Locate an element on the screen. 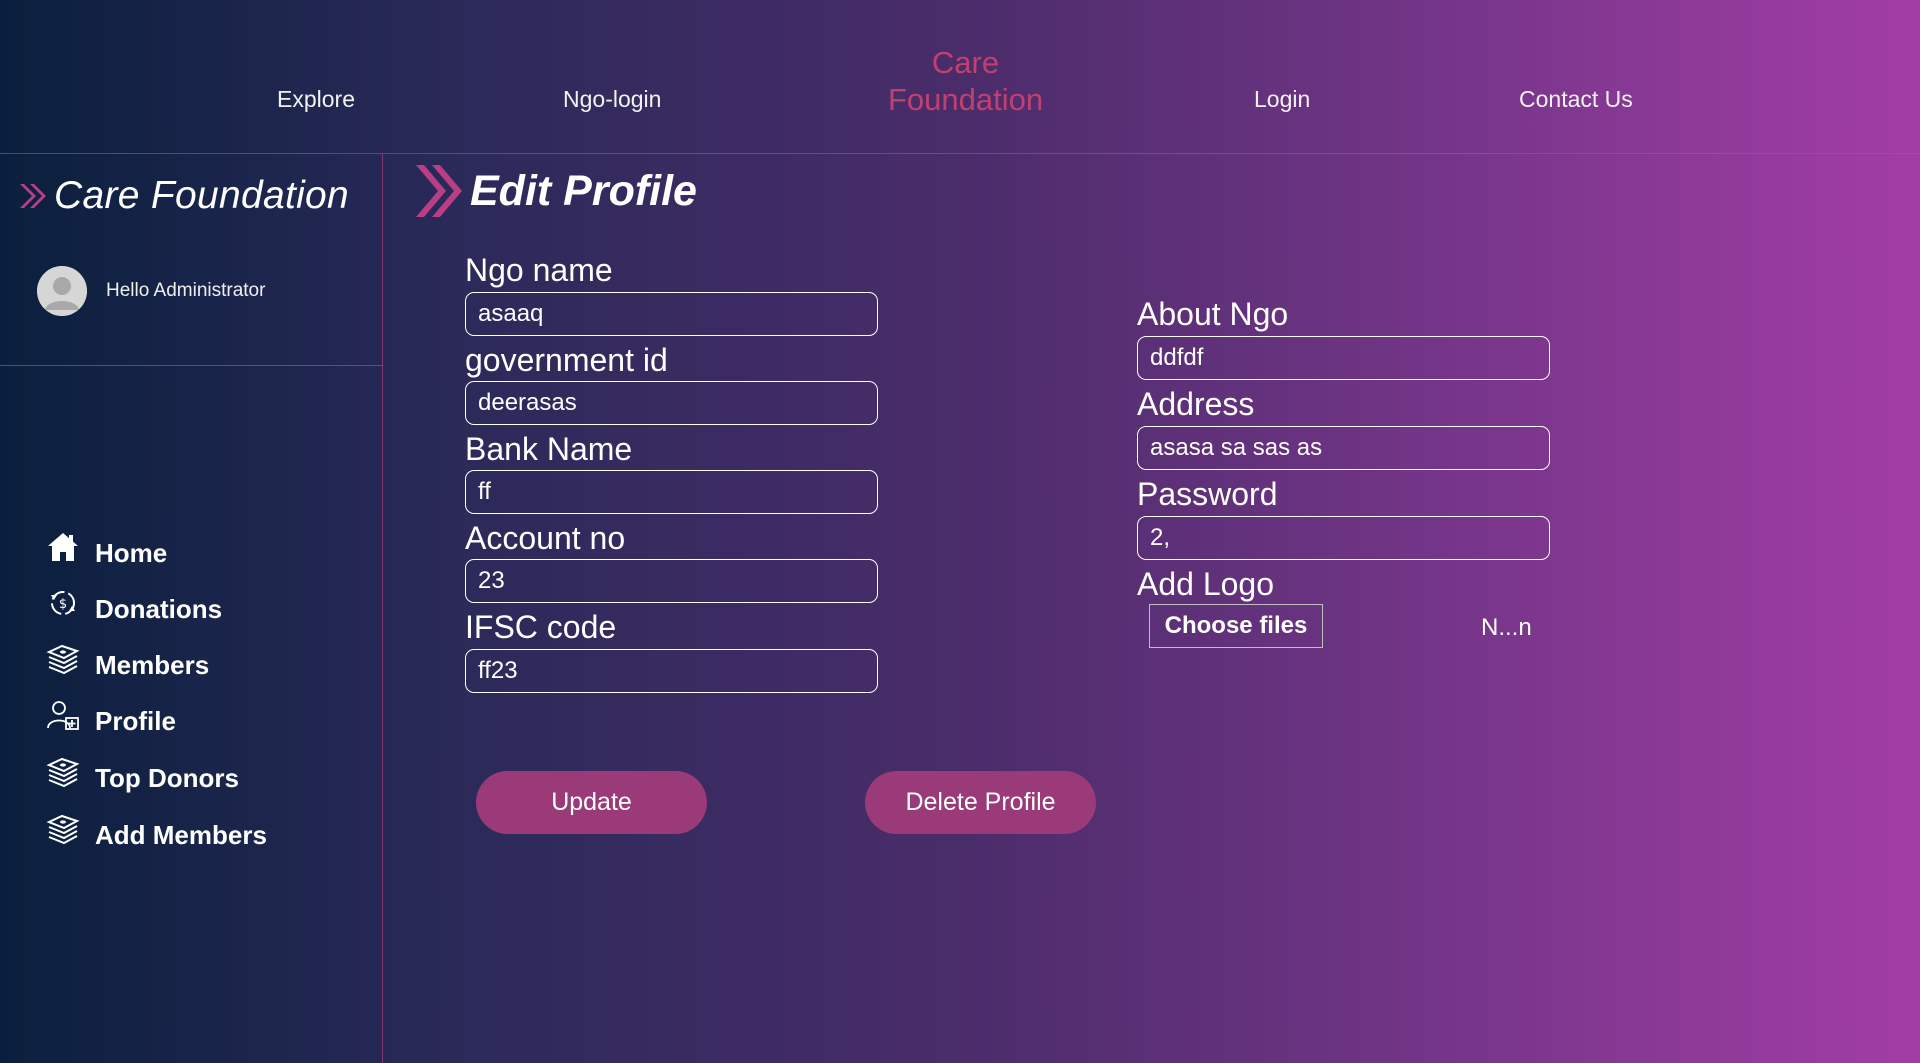  bank-name-label: Bank Name is located at coordinates (549, 449).